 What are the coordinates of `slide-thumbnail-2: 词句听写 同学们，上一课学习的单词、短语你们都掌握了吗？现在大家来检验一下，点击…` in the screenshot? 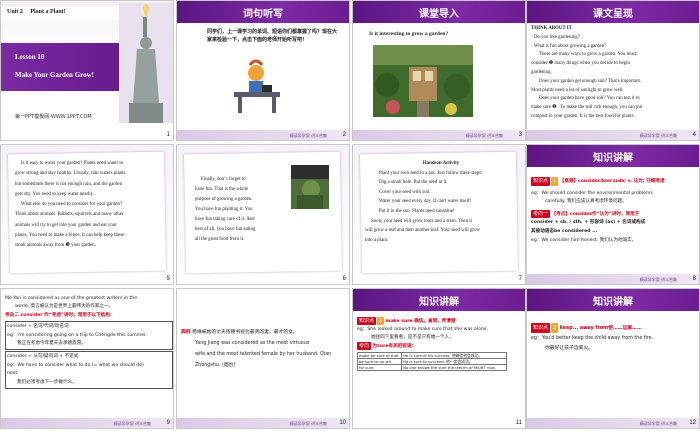 It's located at (263, 70).